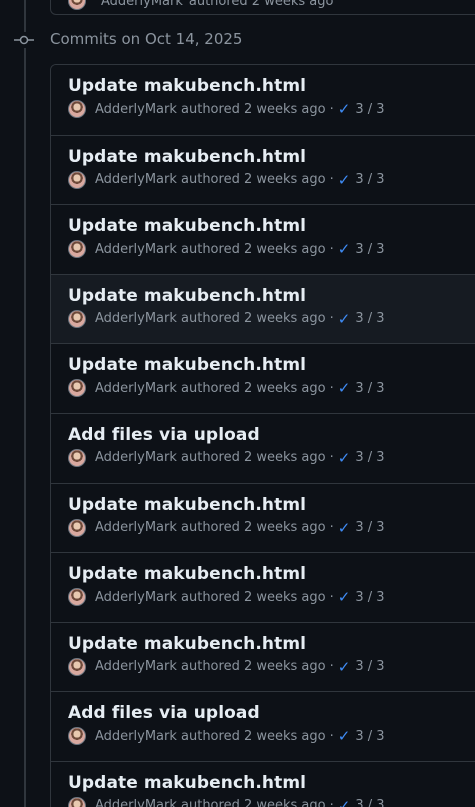 Image resolution: width=475 pixels, height=807 pixels. Describe the element at coordinates (146, 39) in the screenshot. I see `commit-date-heading: Commits on Oct 14, 2025` at that location.